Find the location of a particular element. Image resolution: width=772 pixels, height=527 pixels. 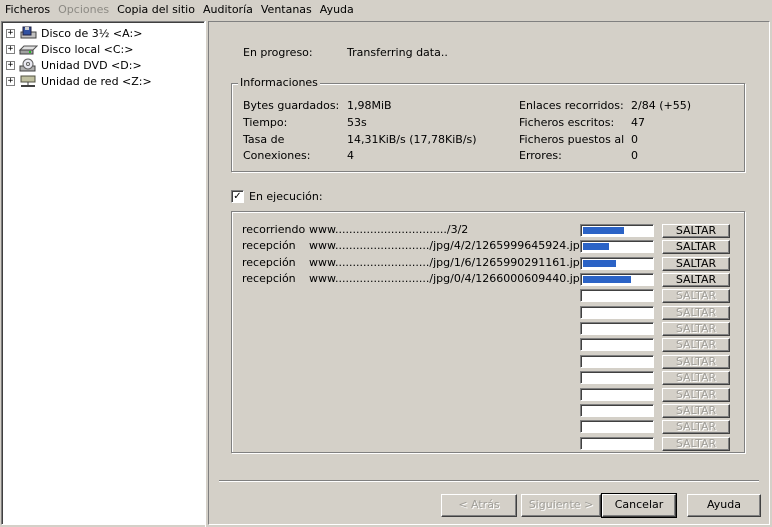

help-button: Ayuda is located at coordinates (724, 505).